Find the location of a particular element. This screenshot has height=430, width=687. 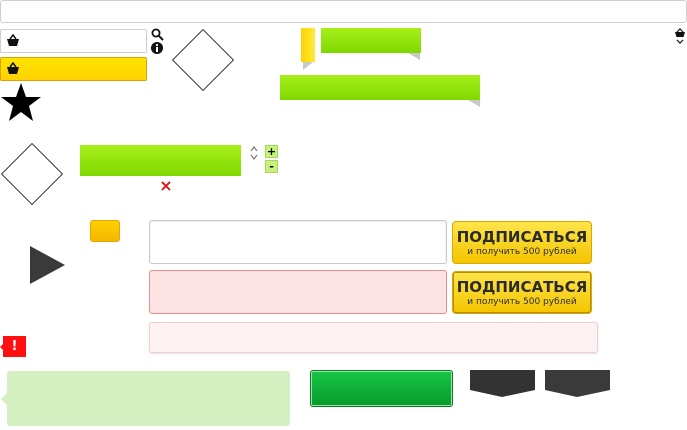

info-icon is located at coordinates (157, 48).